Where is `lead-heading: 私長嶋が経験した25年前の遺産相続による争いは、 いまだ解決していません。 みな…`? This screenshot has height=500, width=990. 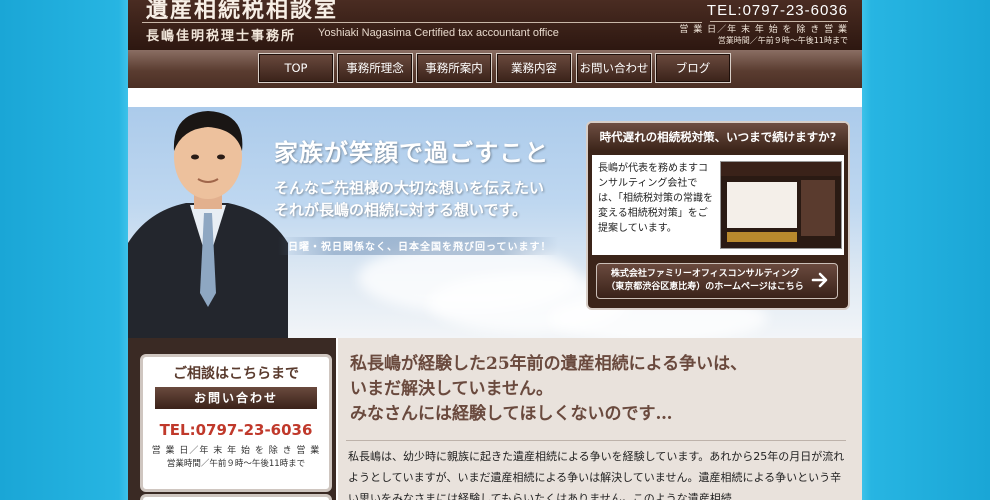
lead-heading: 私長嶋が経験した25年前の遺産相続による争いは、 いまだ解決していません。 みな… is located at coordinates (600, 389).